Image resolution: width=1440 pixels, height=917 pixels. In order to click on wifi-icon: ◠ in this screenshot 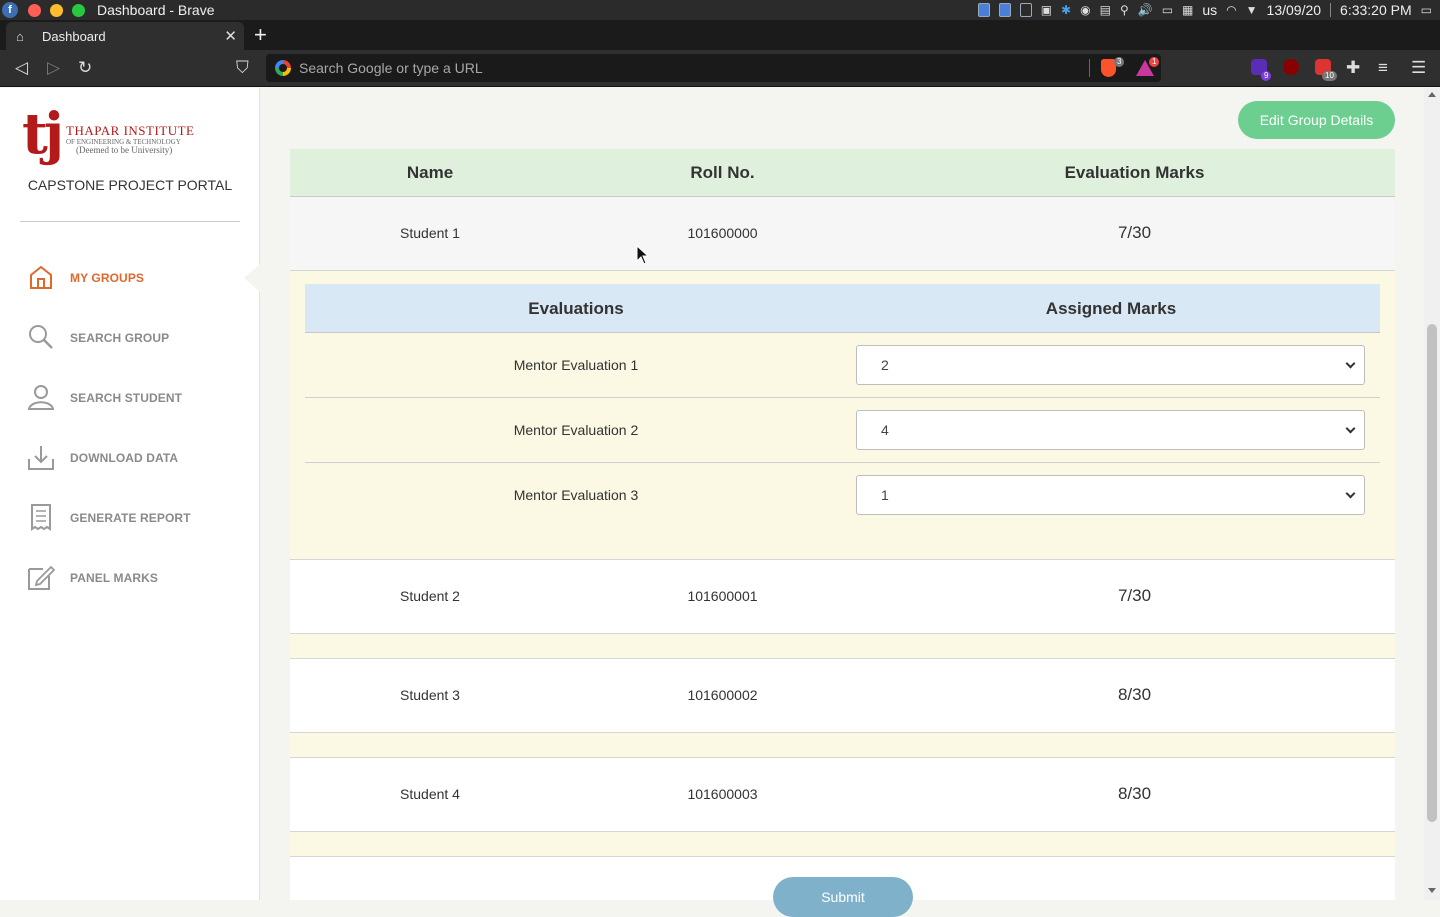, I will do `click(1231, 10)`.